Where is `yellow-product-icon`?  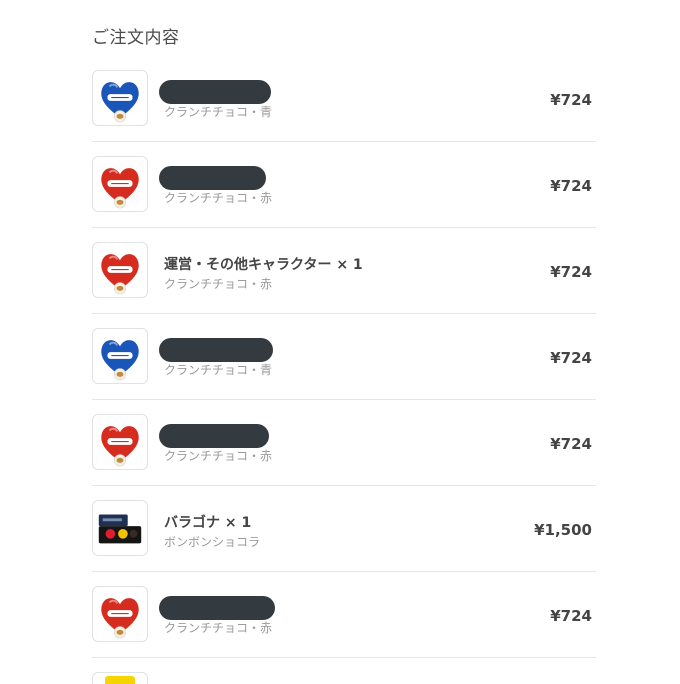 yellow-product-icon is located at coordinates (120, 680).